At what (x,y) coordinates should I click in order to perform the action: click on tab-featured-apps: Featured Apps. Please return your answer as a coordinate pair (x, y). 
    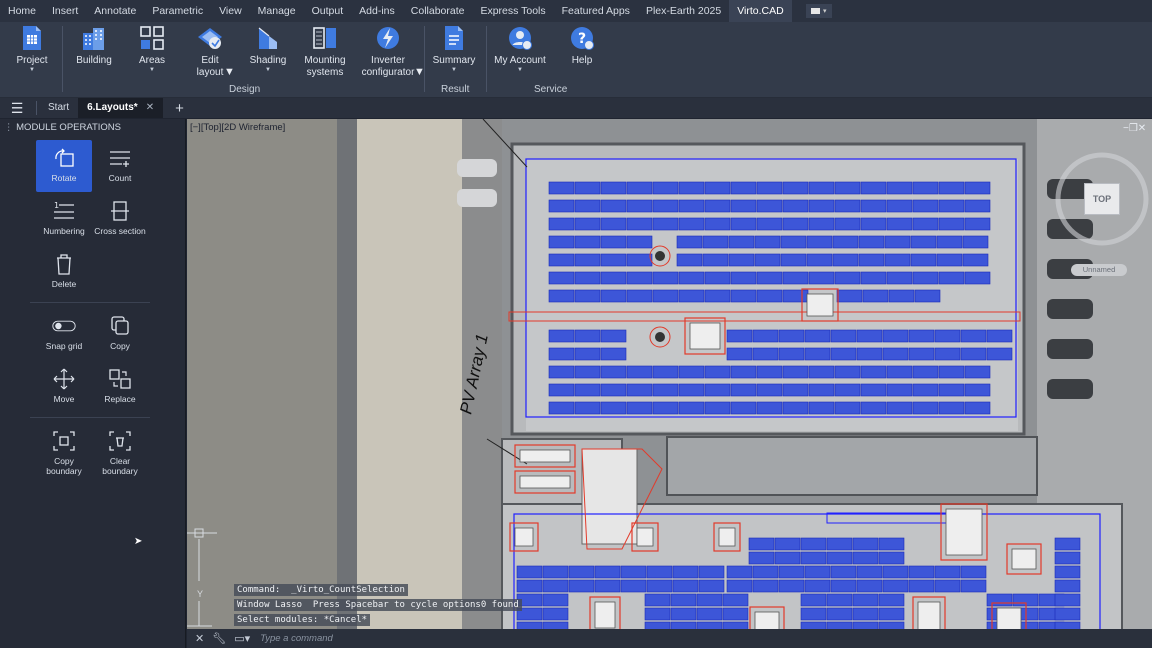
    Looking at the image, I should click on (596, 11).